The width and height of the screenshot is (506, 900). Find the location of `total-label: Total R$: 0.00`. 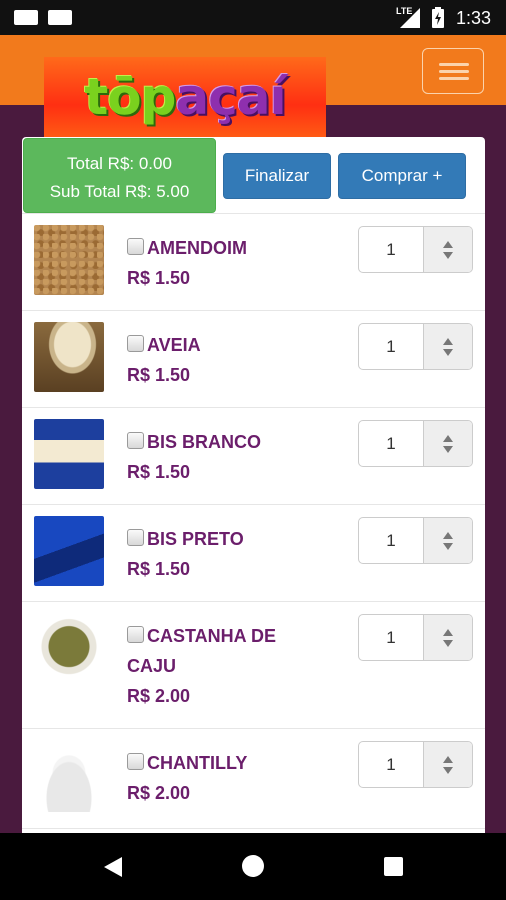

total-label: Total R$: 0.00 is located at coordinates (119, 163).